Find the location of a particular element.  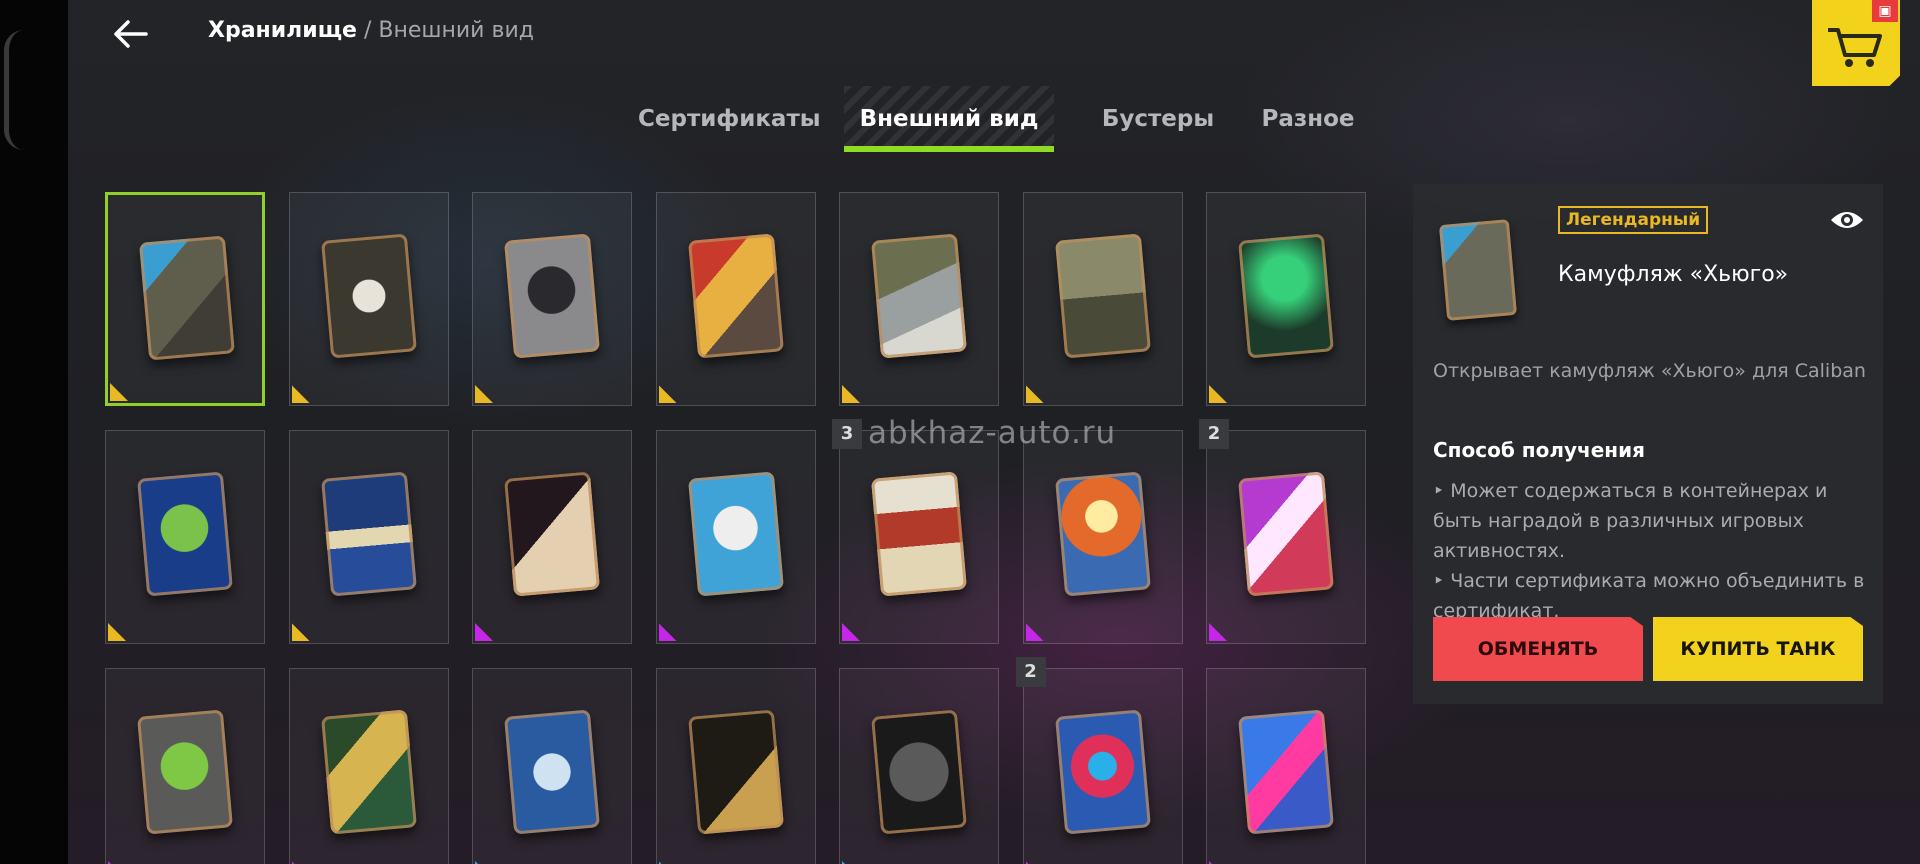

grid-item-camo-hugo is located at coordinates (185, 299).